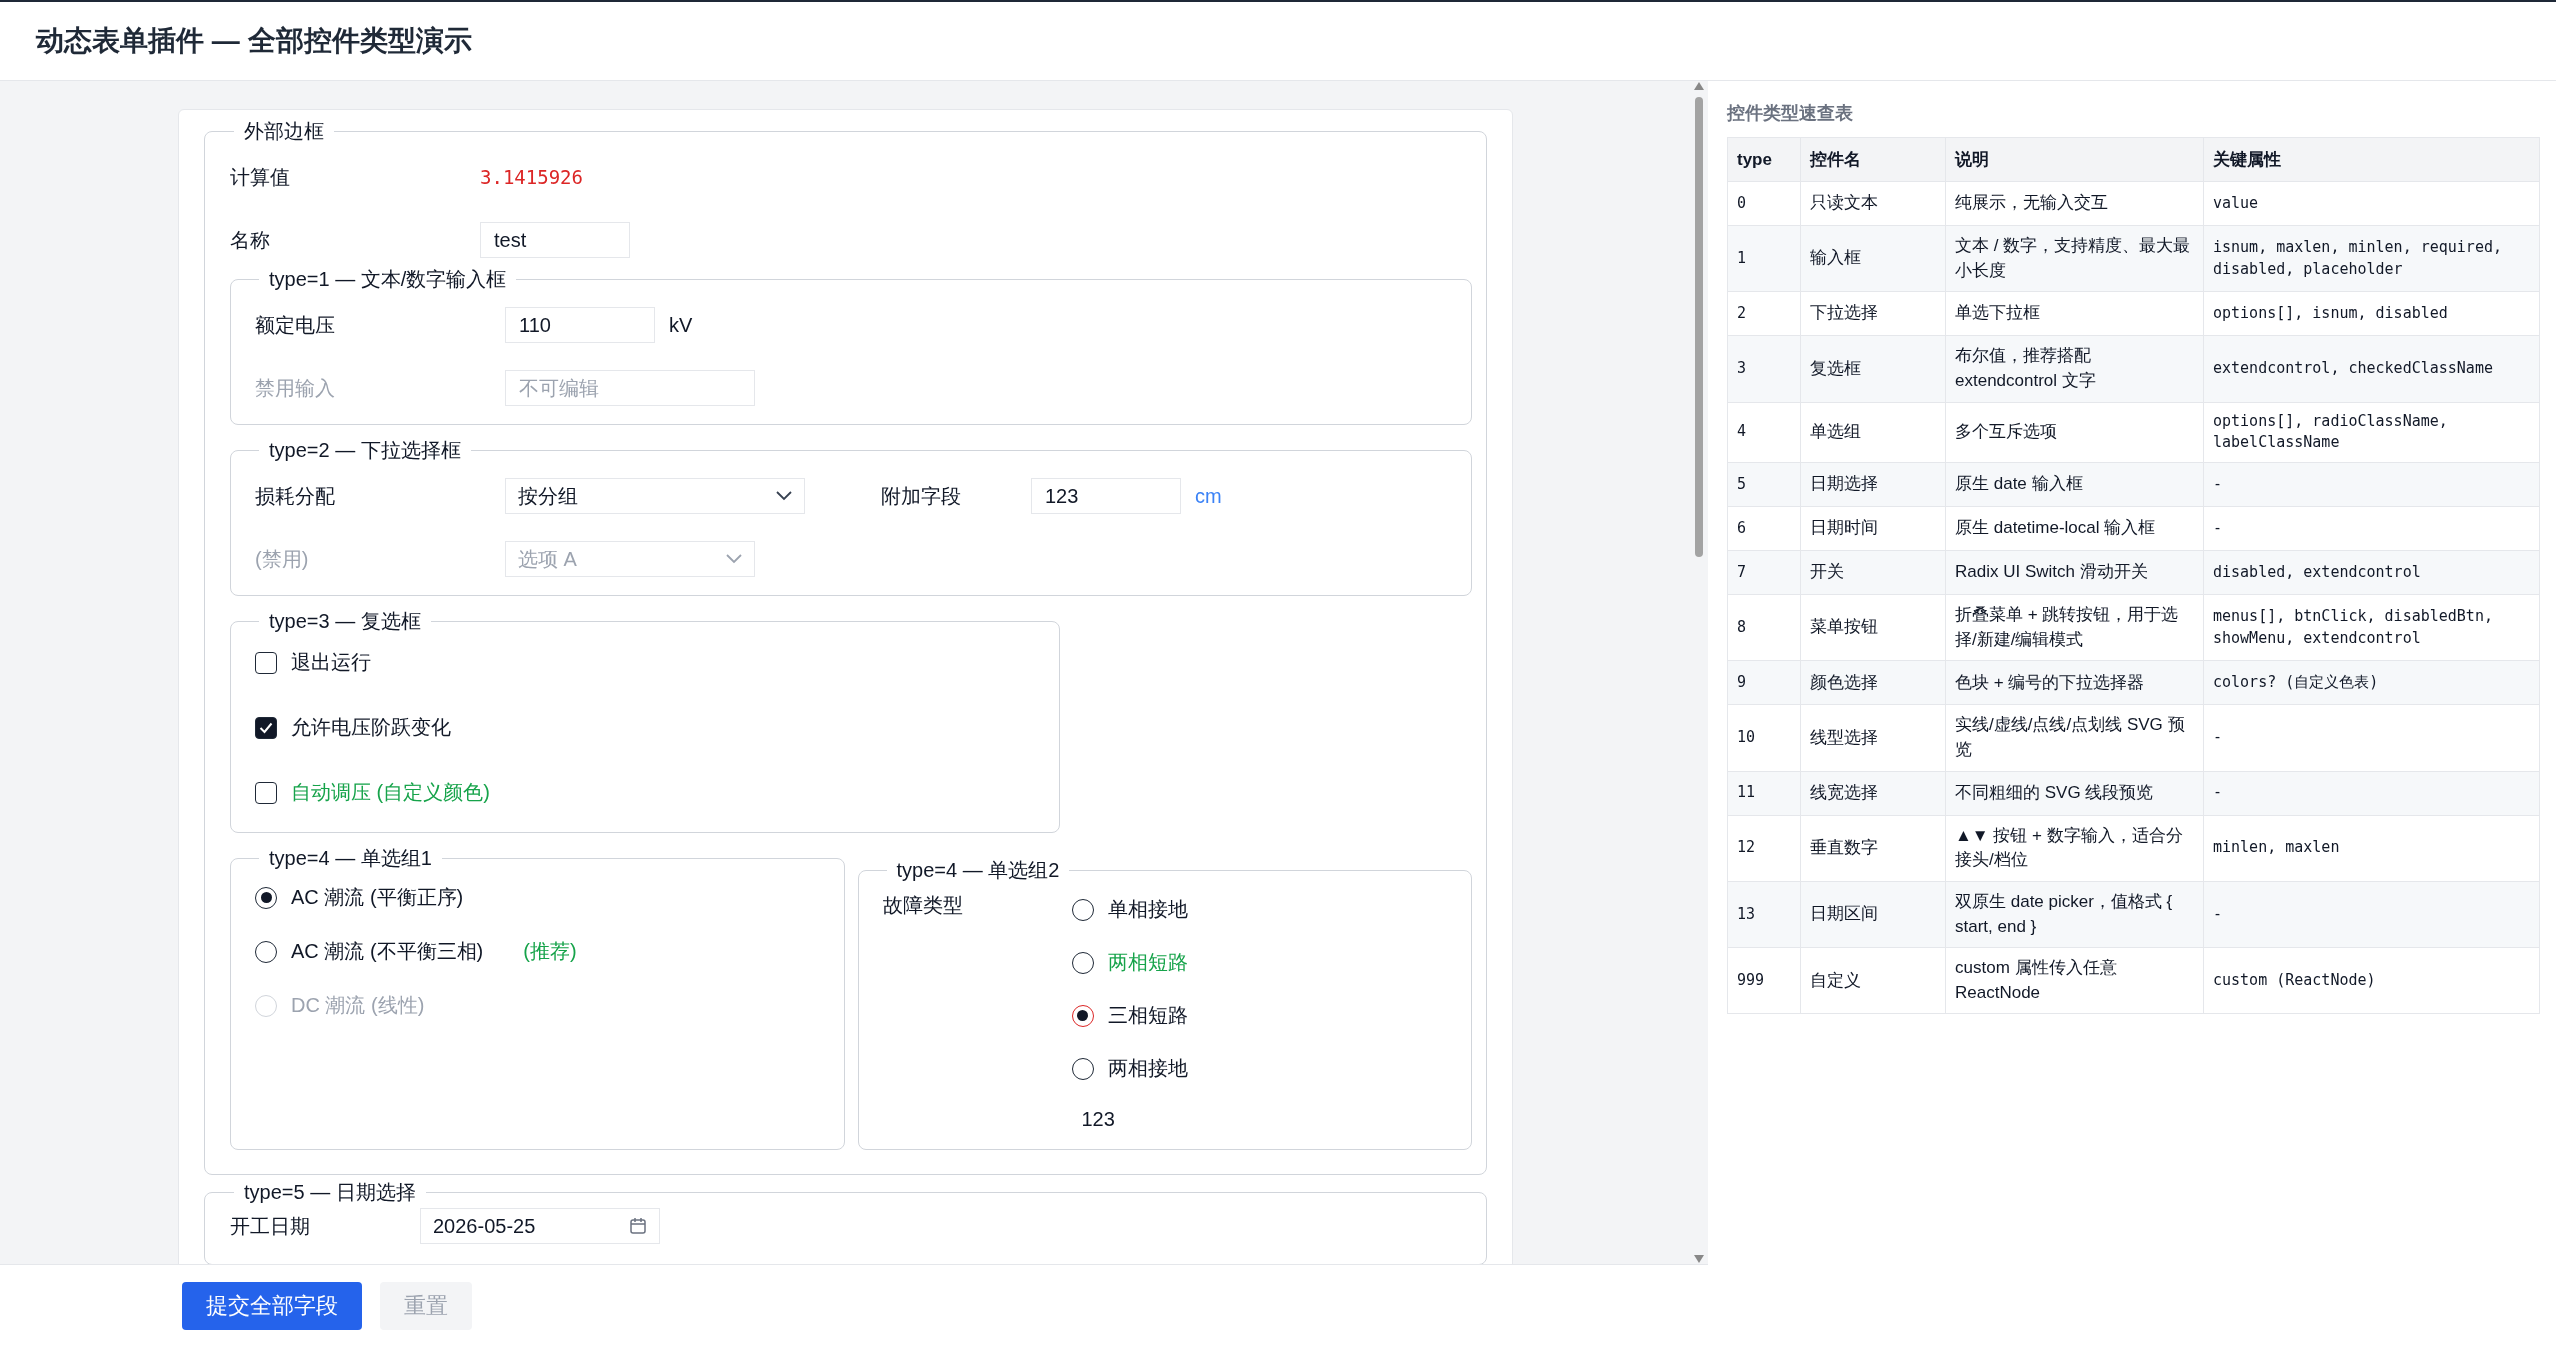 This screenshot has height=1346, width=2556. Describe the element at coordinates (1098, 1119) in the screenshot. I see `radio-footer-text: 123` at that location.